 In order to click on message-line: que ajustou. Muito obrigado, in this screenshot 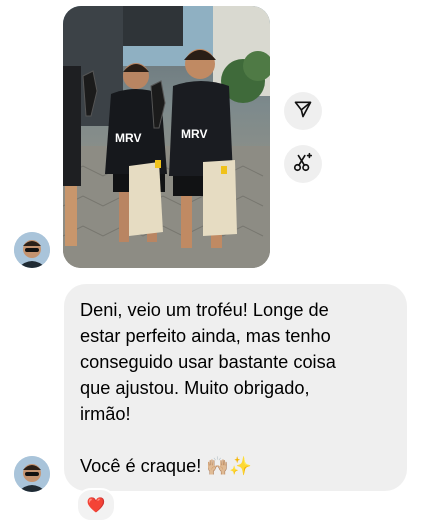, I will do `click(195, 388)`.